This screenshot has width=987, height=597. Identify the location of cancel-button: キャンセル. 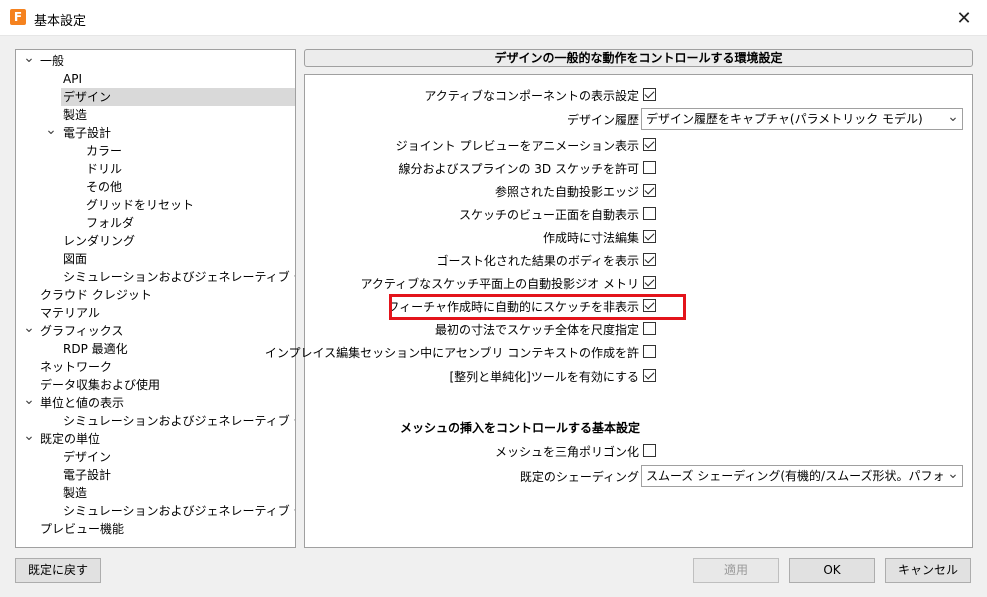
(928, 570).